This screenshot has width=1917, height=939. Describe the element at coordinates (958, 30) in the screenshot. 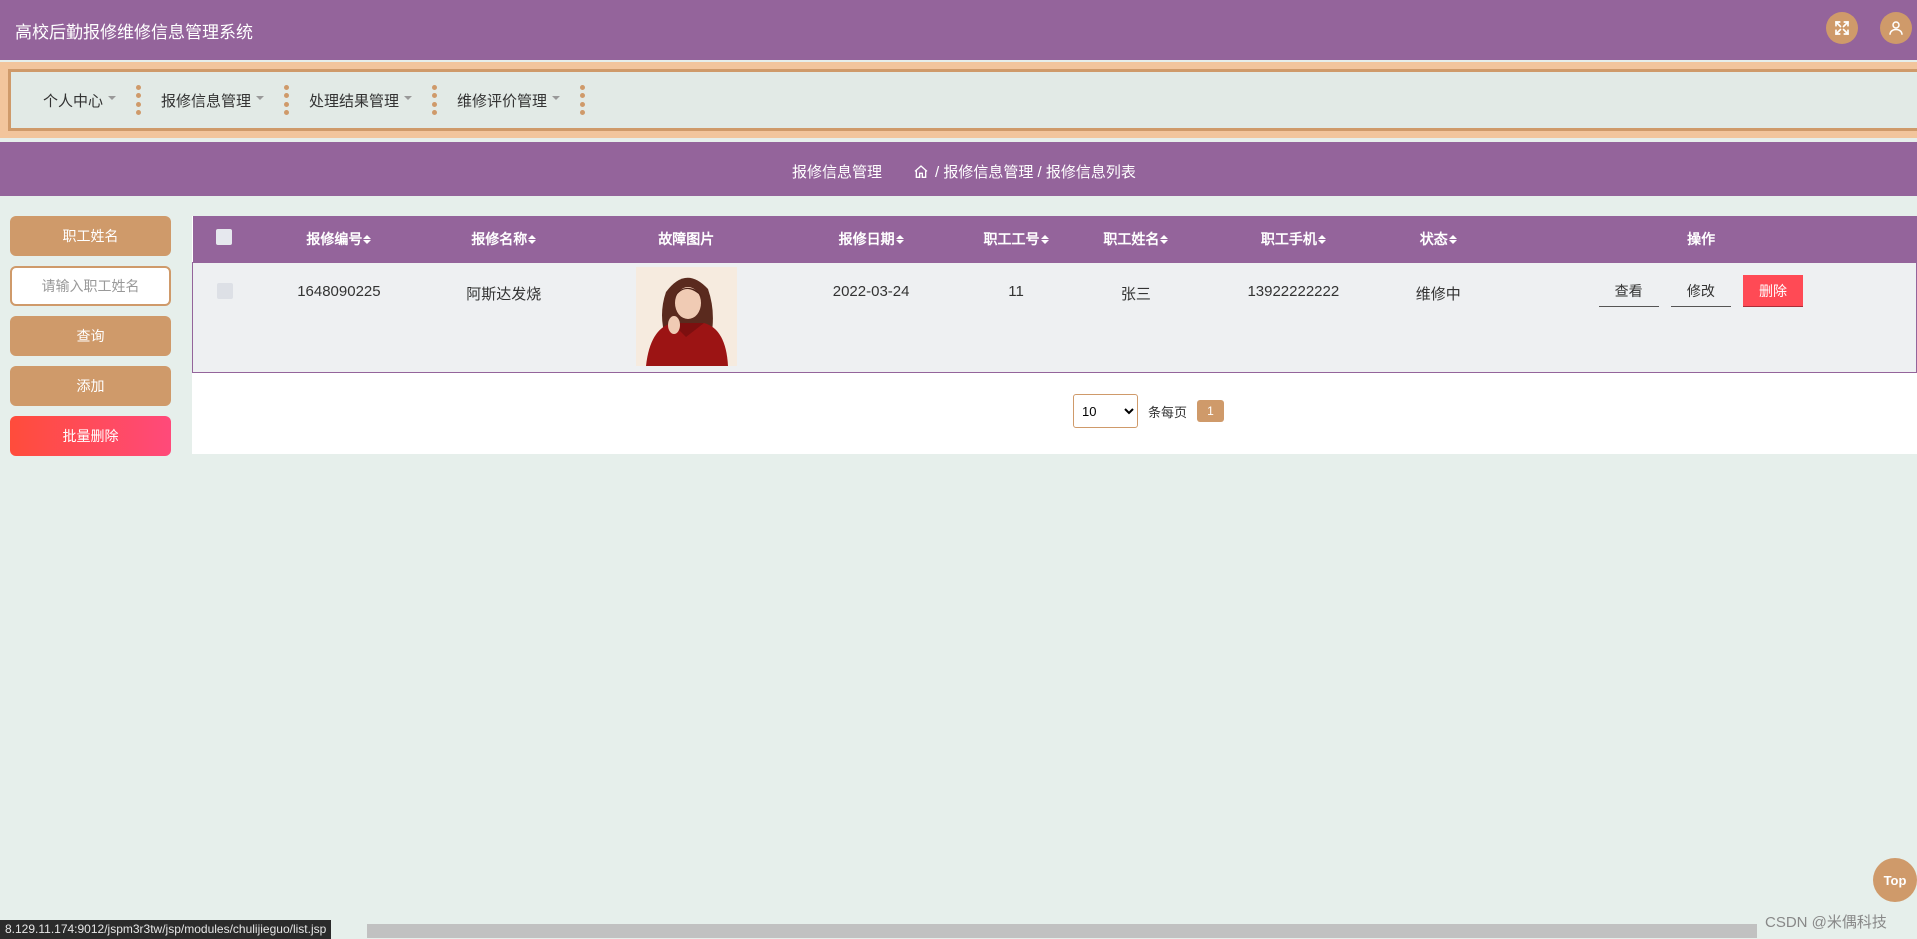

I see `top-header: 高校后勤报修维修信息管理系统` at that location.